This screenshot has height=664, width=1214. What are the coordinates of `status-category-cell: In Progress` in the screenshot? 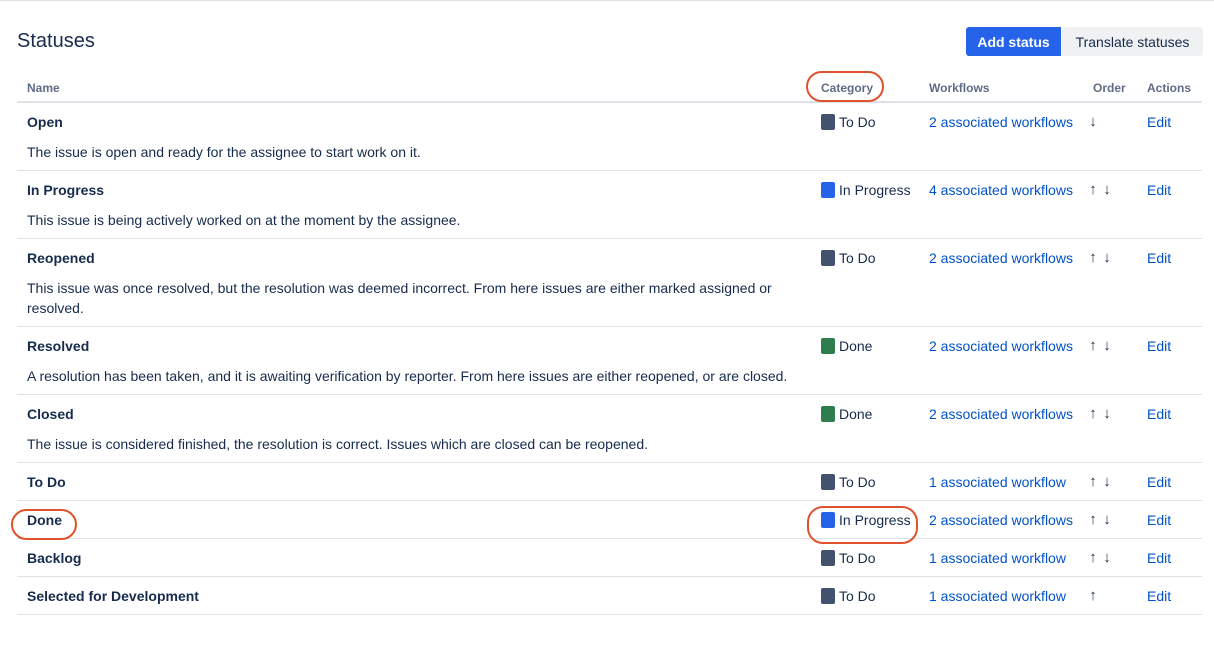 It's located at (864, 204).